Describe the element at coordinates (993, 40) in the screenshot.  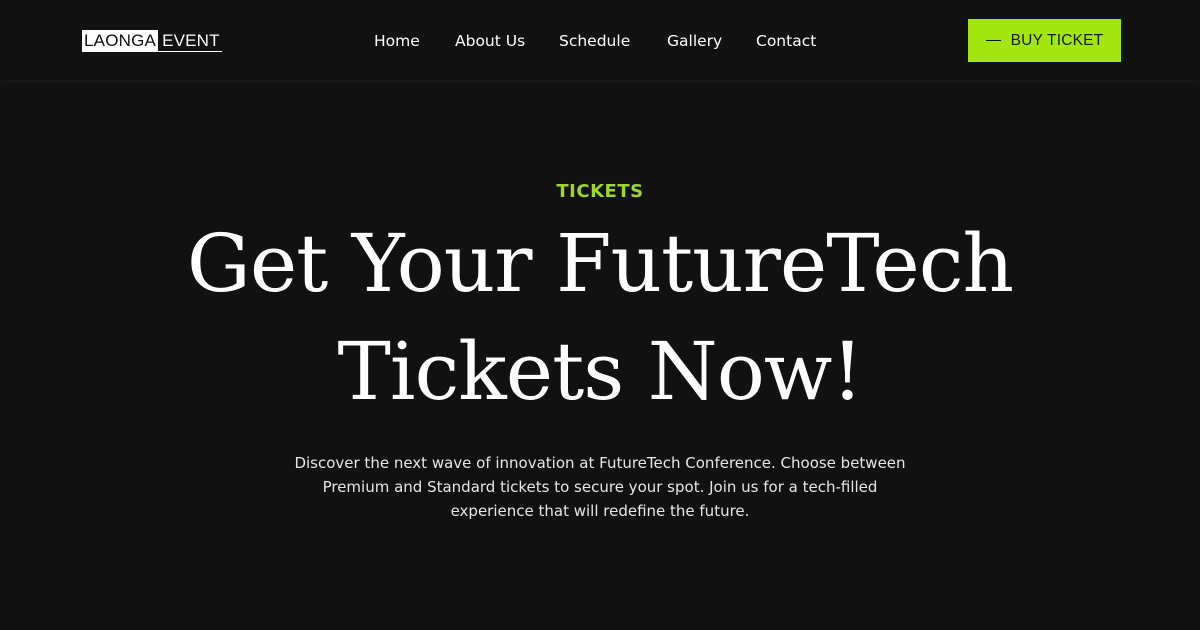
I see `dash-icon` at that location.